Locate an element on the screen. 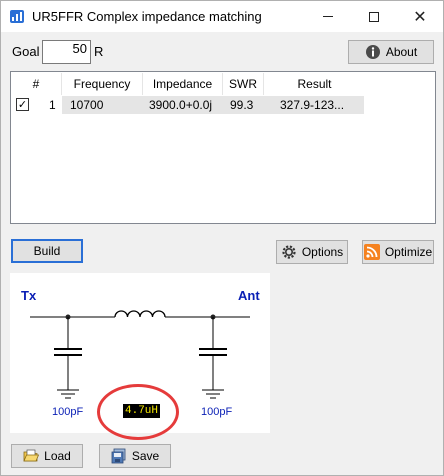  save-disk-icon is located at coordinates (118, 456).